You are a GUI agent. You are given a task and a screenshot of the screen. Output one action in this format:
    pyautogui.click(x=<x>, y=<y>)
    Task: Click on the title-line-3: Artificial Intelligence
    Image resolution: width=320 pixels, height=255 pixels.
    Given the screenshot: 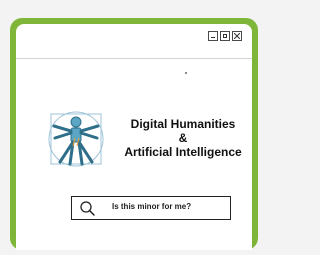 What is the action you would take?
    pyautogui.click(x=183, y=152)
    